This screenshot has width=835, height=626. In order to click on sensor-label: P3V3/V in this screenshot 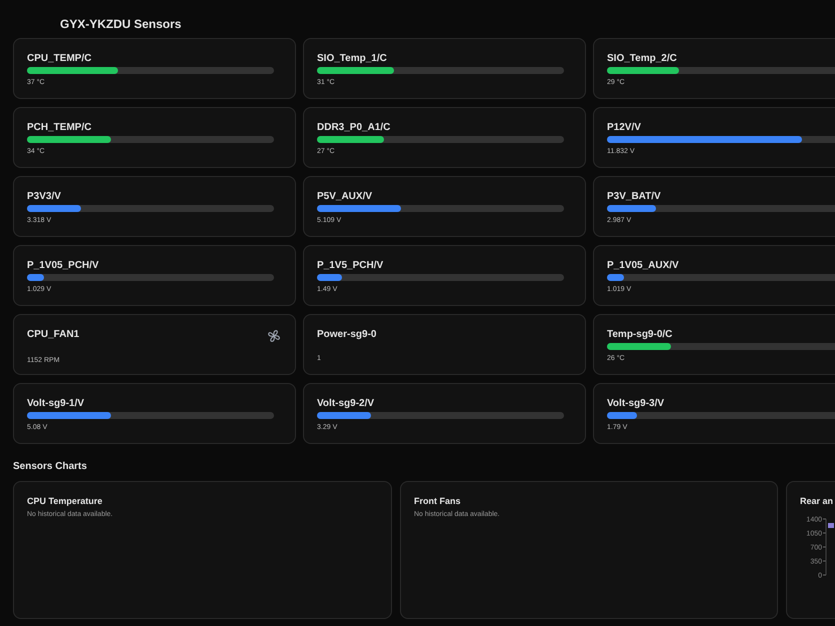, I will do `click(44, 197)`.